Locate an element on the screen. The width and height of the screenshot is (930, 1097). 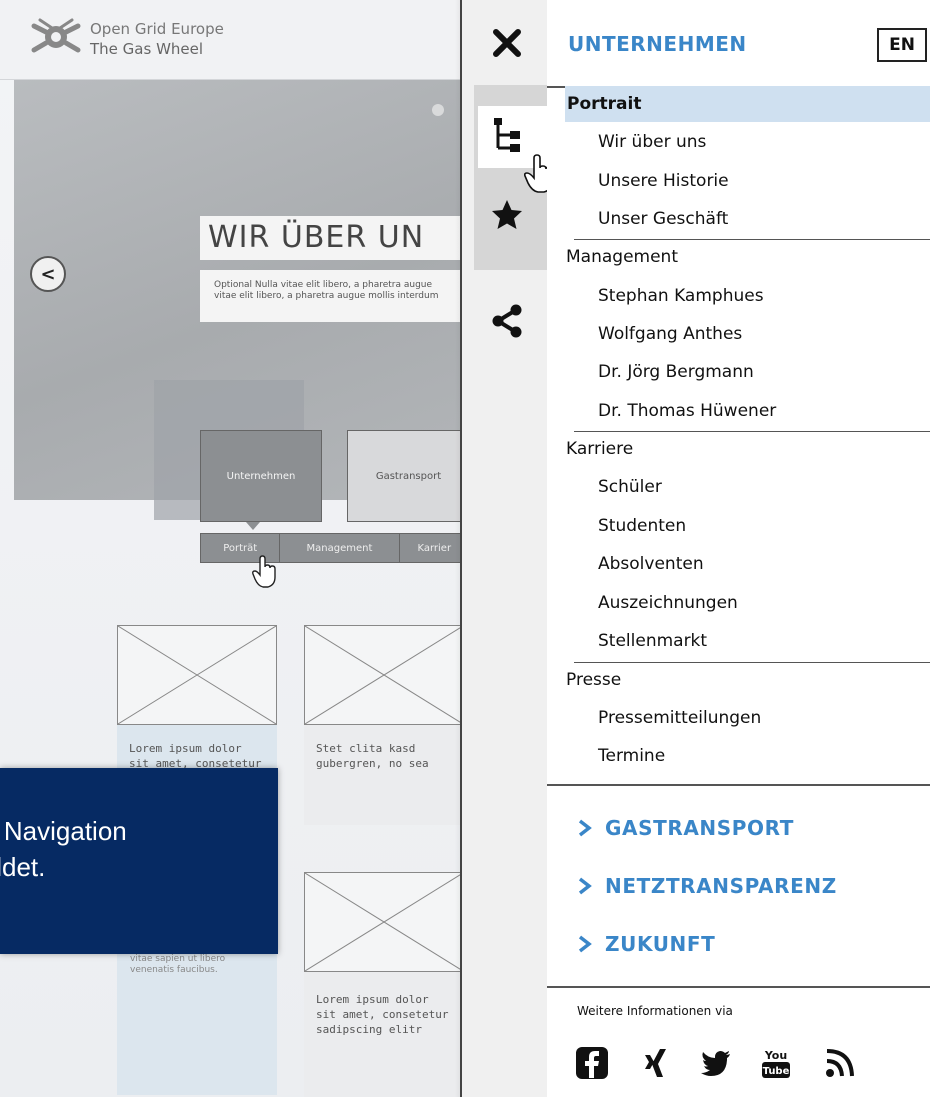
card-text-line: sadipscing elitr is located at coordinates (369, 1029).